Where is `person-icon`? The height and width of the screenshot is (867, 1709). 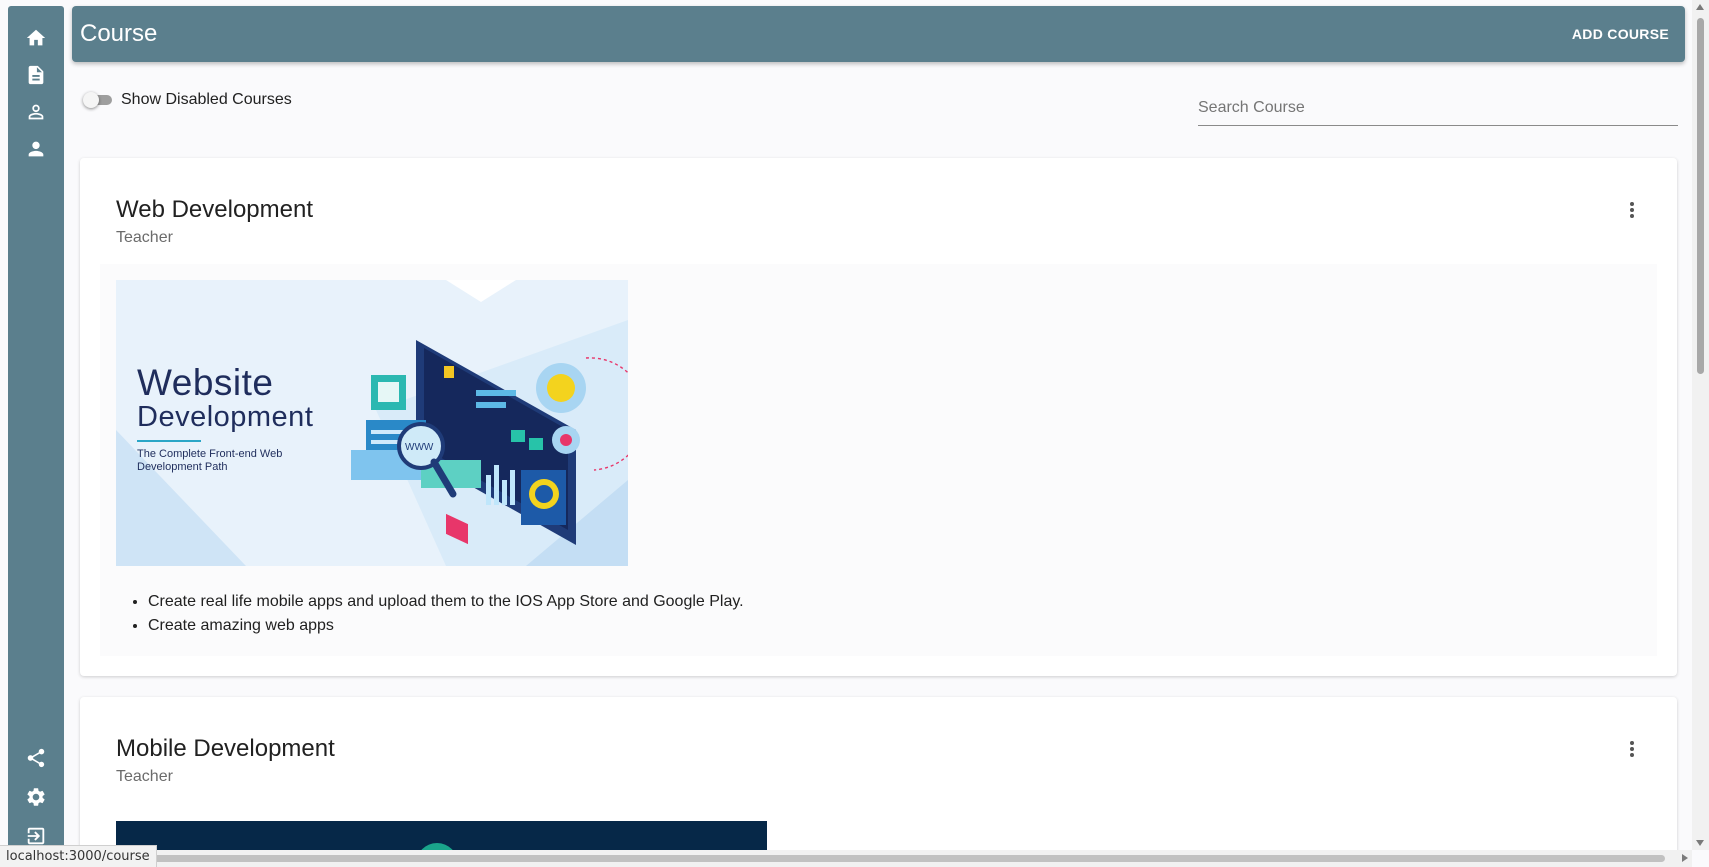 person-icon is located at coordinates (36, 149).